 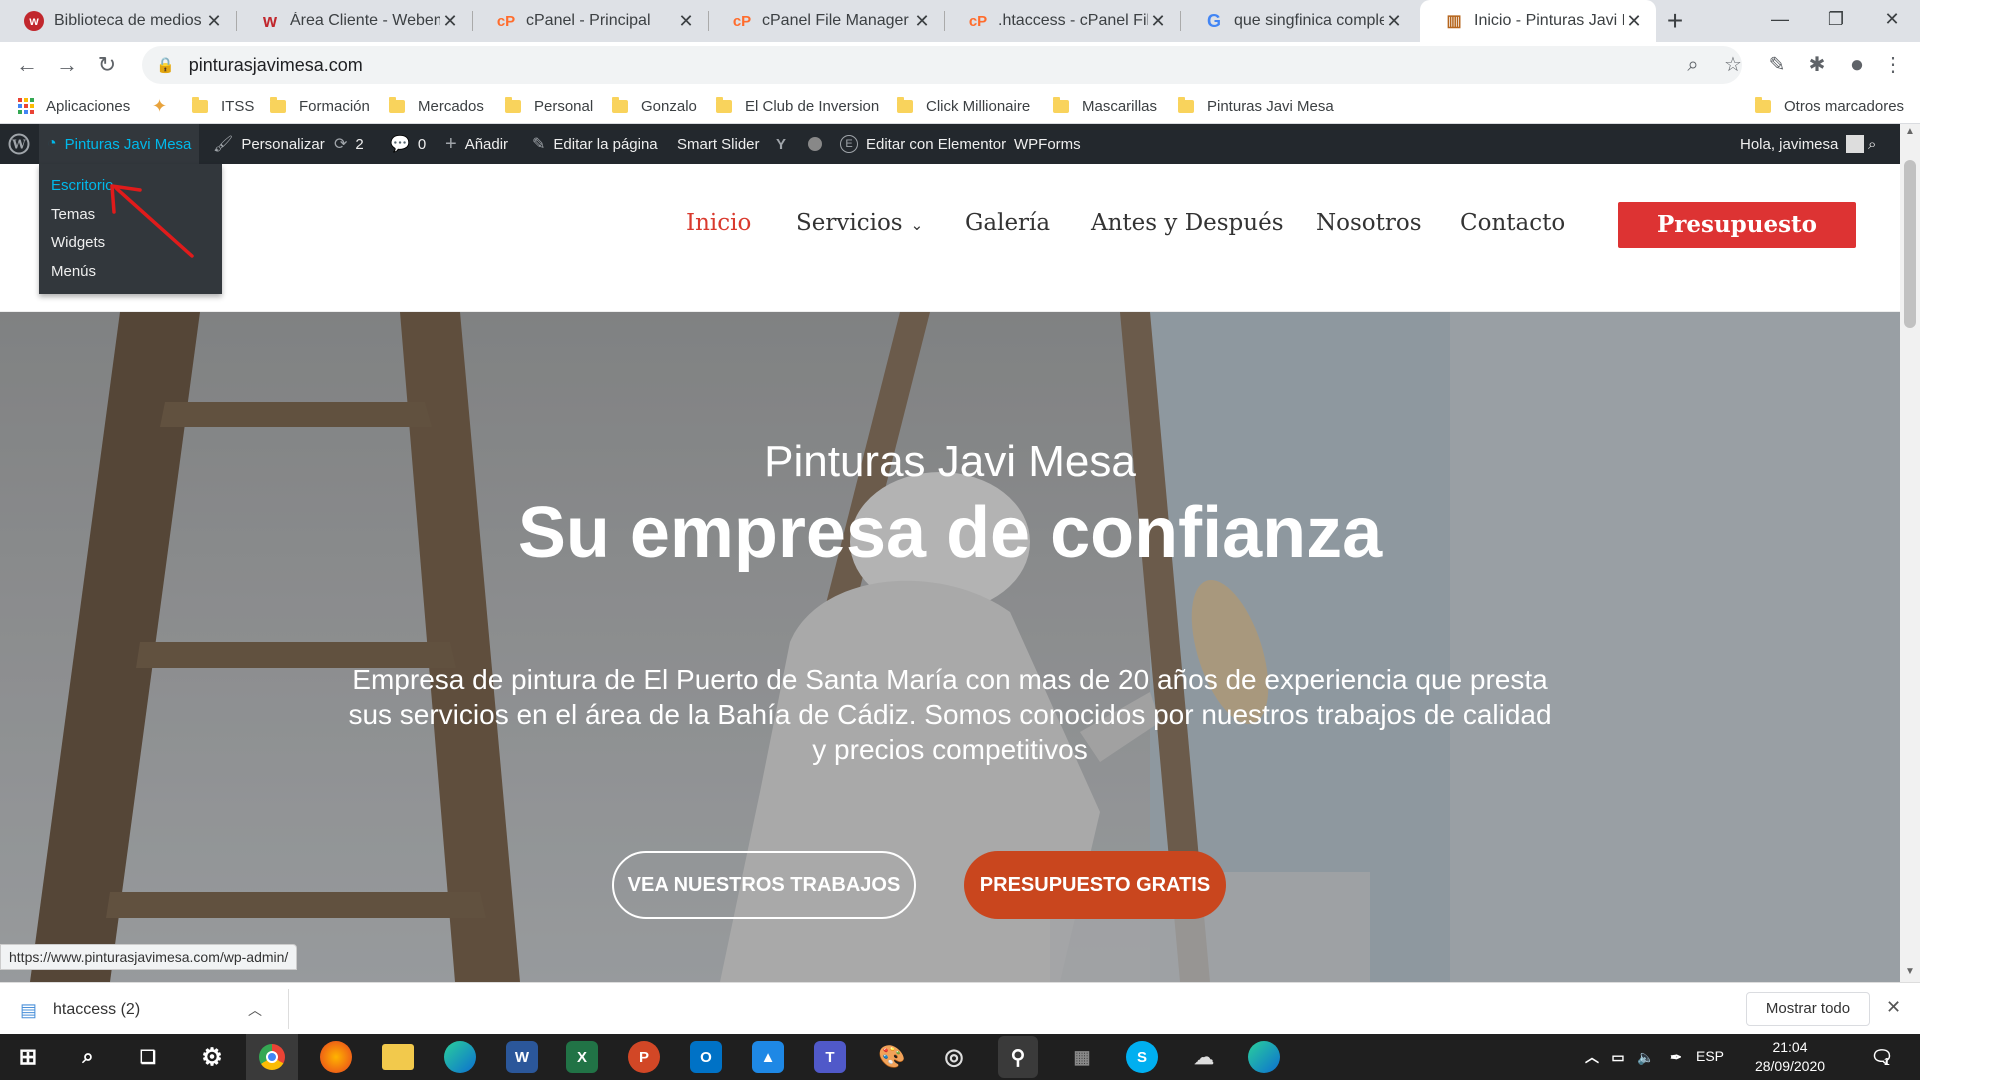 I want to click on forward-icon: →, so click(x=67, y=65).